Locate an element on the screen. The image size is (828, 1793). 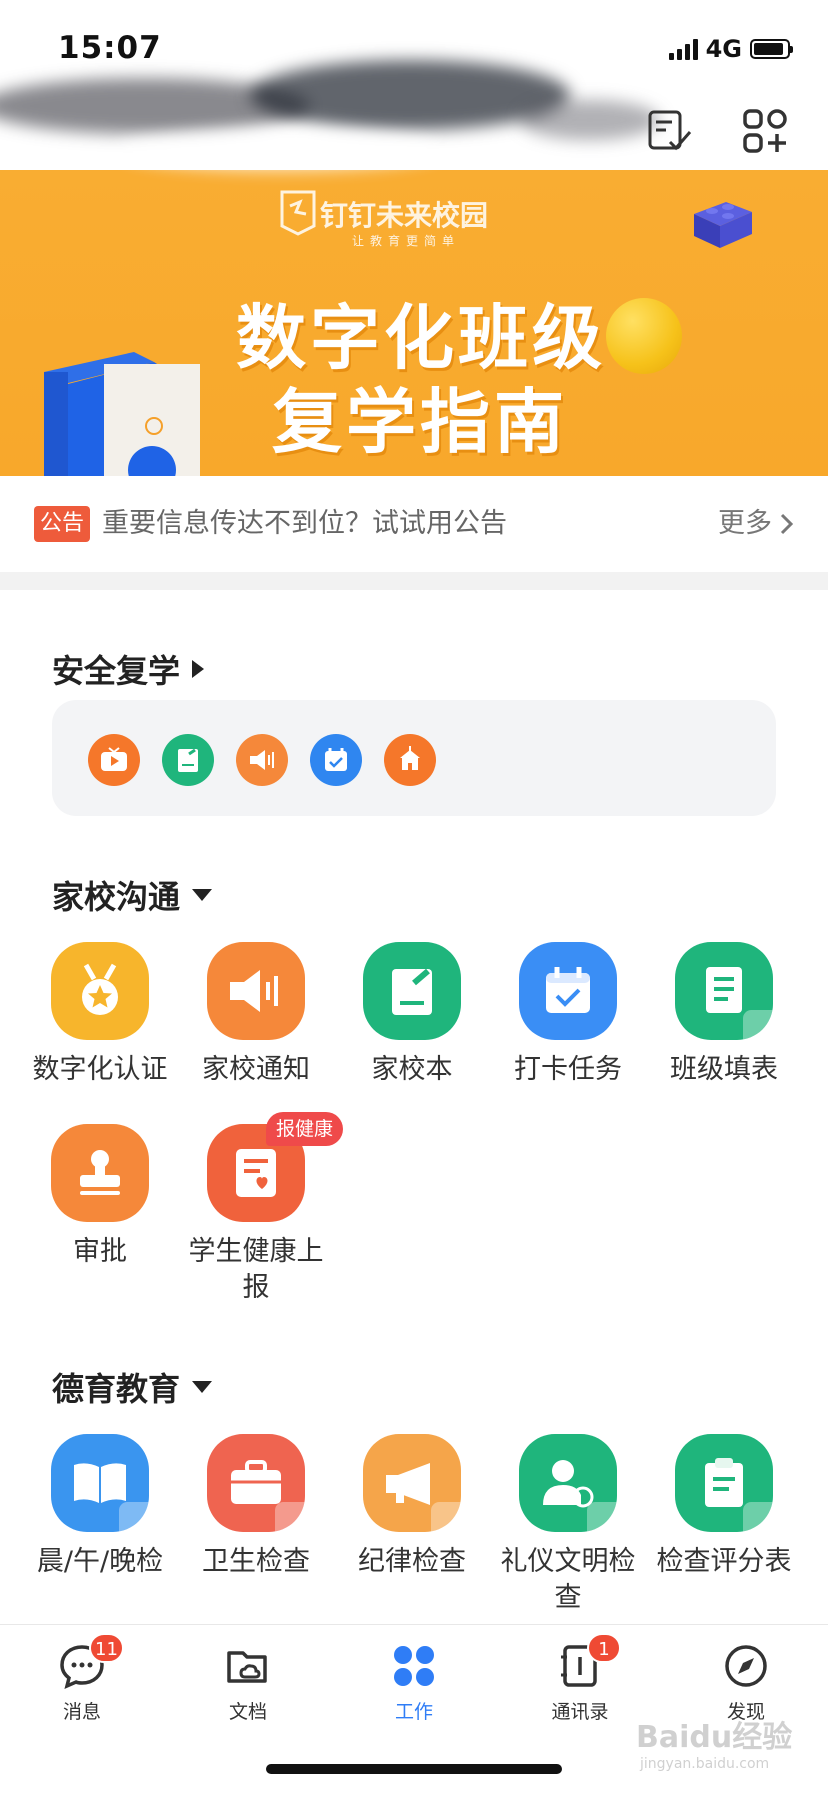
status-time: 15:07 is located at coordinates (110, 48).